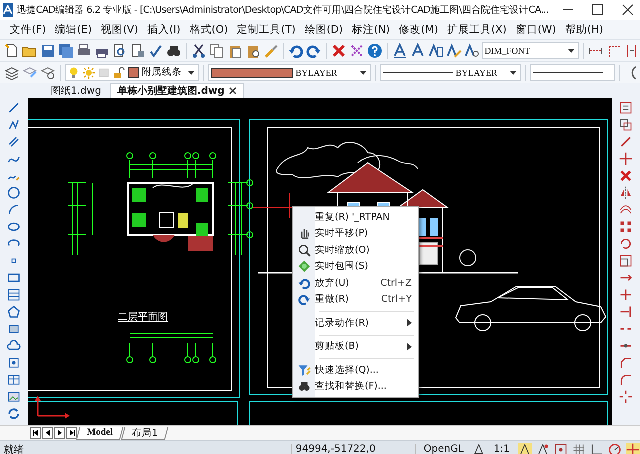 The height and width of the screenshot is (454, 640). I want to click on menu-item: 绘图(D), so click(324, 30).